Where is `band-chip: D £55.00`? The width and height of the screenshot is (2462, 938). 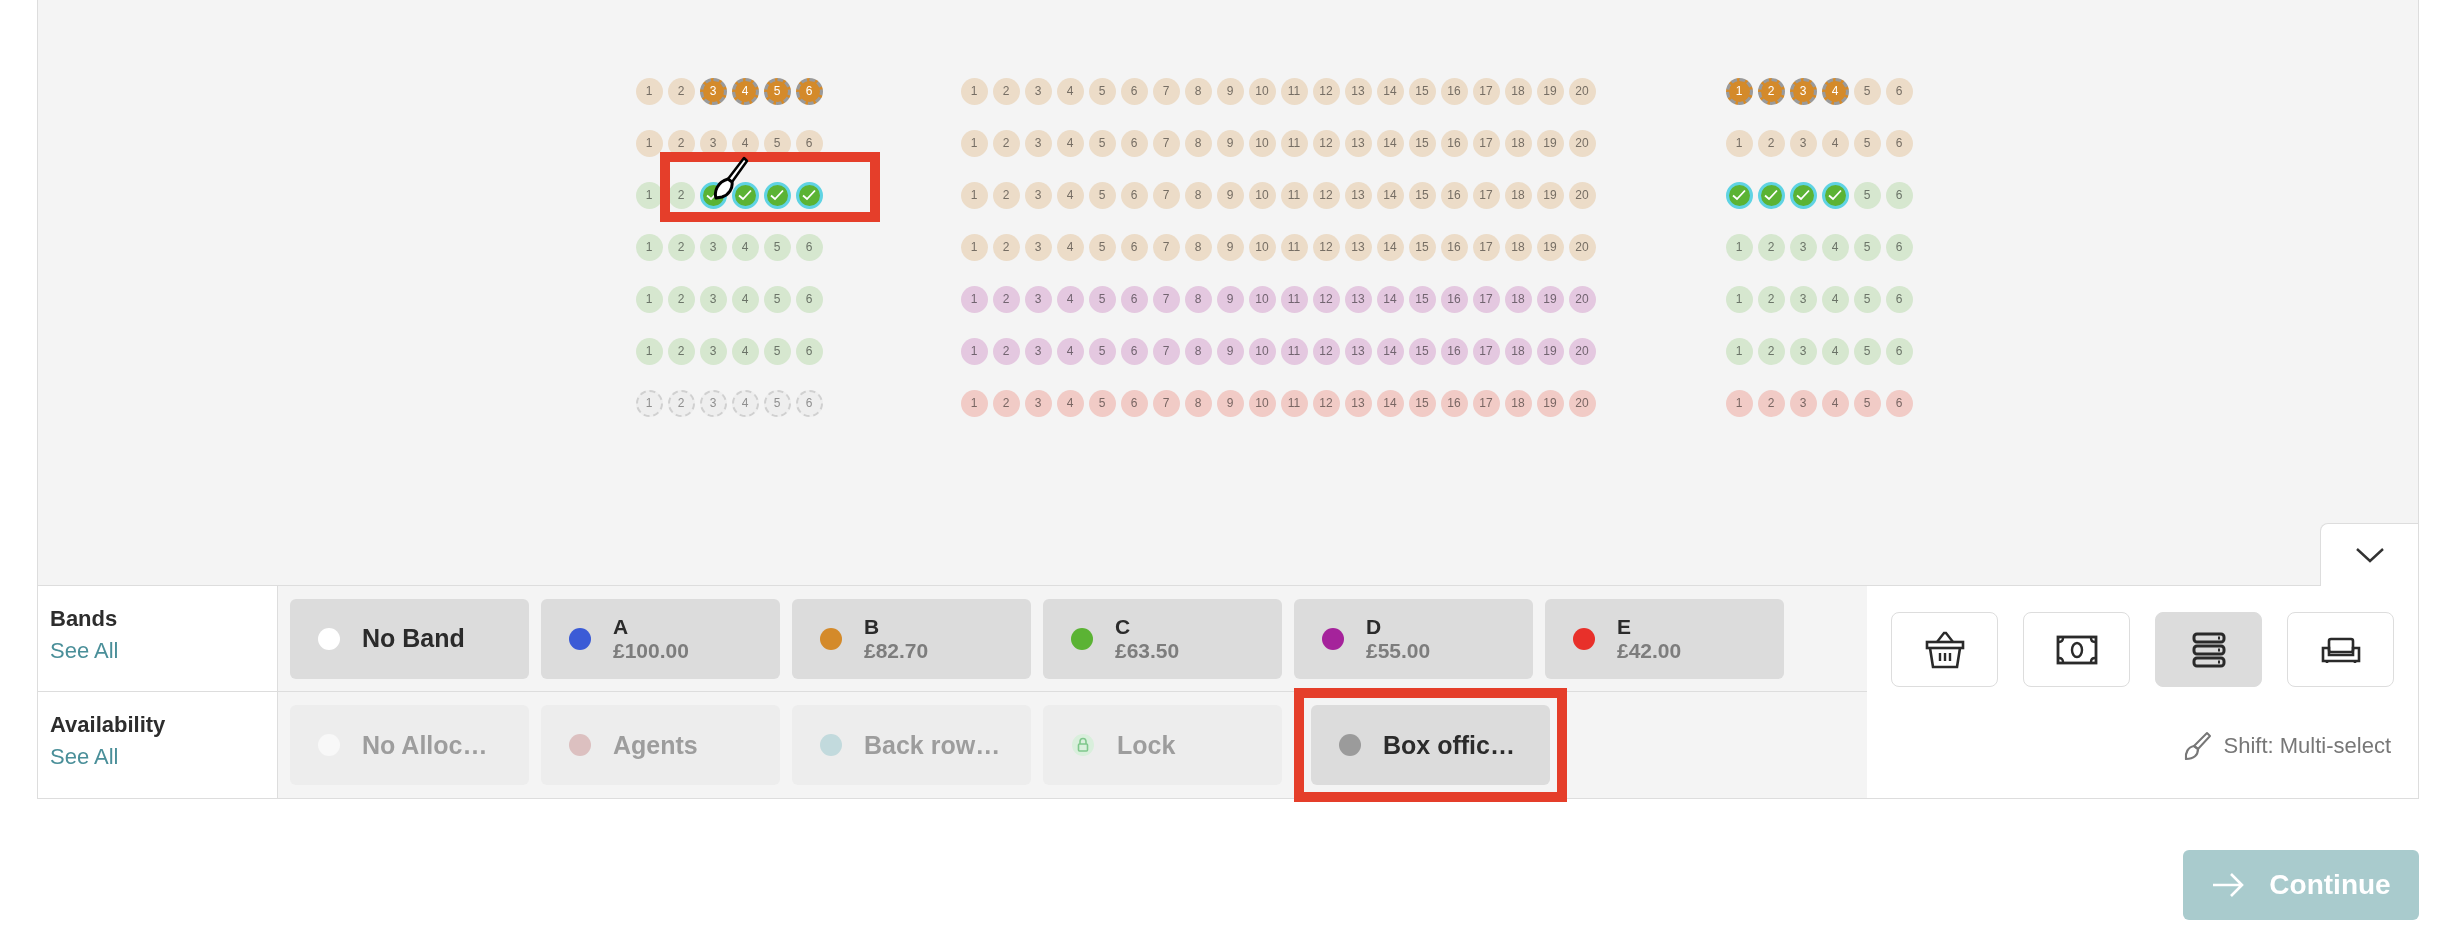
band-chip: D £55.00 is located at coordinates (1413, 638).